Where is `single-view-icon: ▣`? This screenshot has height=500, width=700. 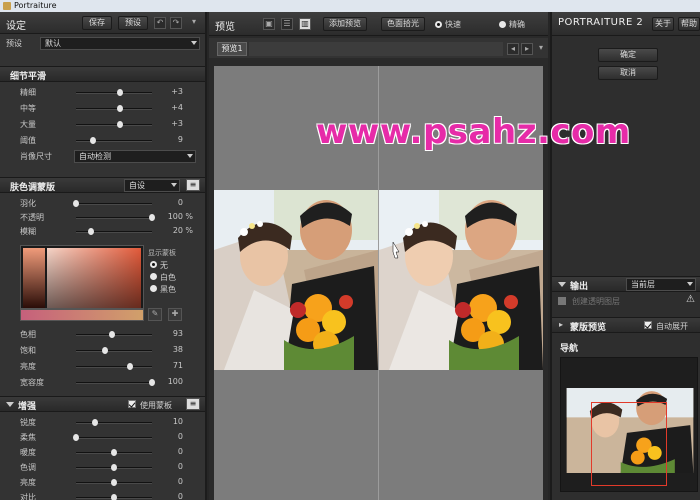 single-view-icon: ▣ is located at coordinates (269, 24).